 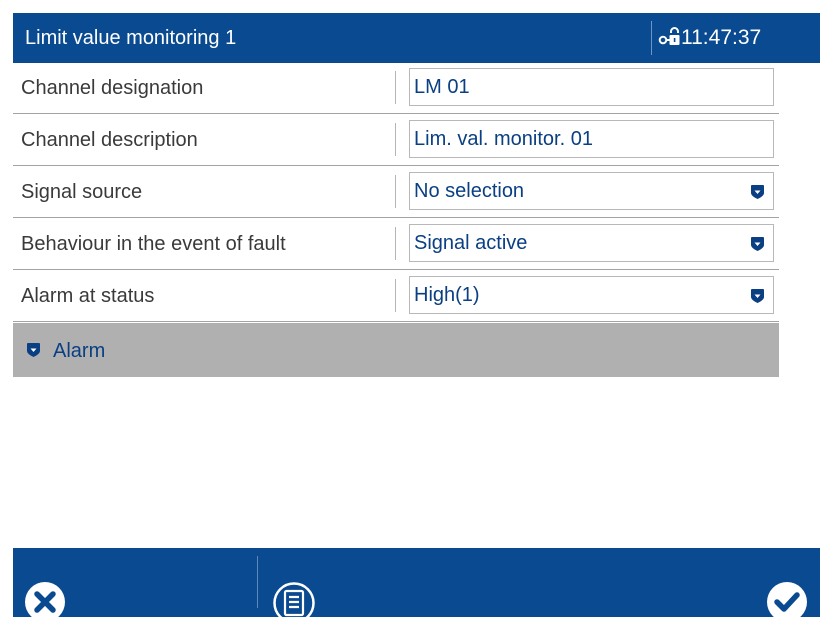 What do you see at coordinates (153, 244) in the screenshot?
I see `fault-behaviour-label: Behaviour in the event of fault` at bounding box center [153, 244].